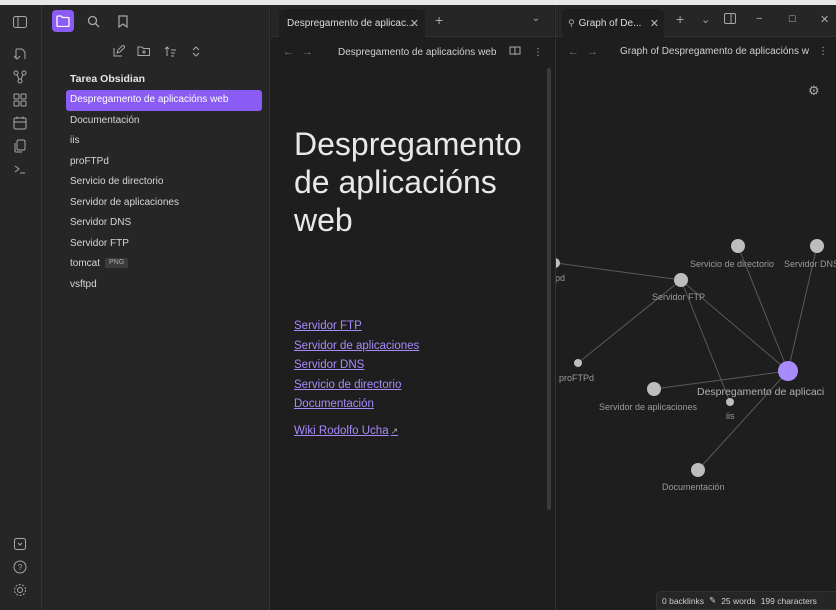 The width and height of the screenshot is (836, 610). I want to click on file-item-label: tomcat, so click(85, 263).